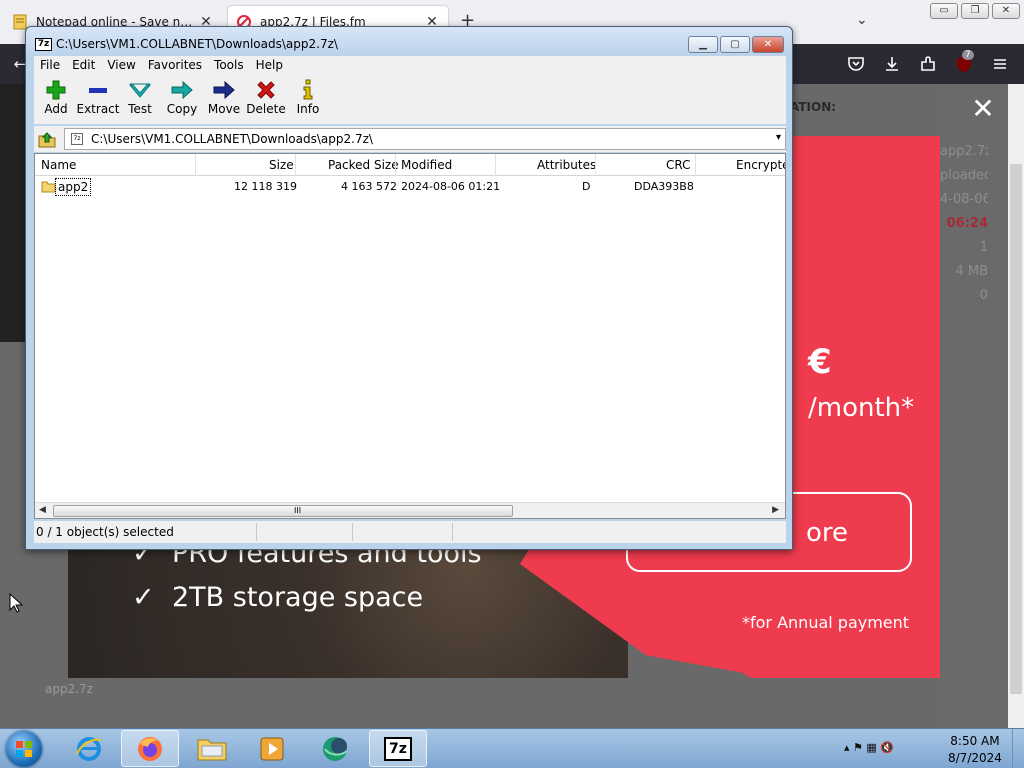 This screenshot has height=768, width=1024. I want to click on menu-file: File, so click(50, 66).